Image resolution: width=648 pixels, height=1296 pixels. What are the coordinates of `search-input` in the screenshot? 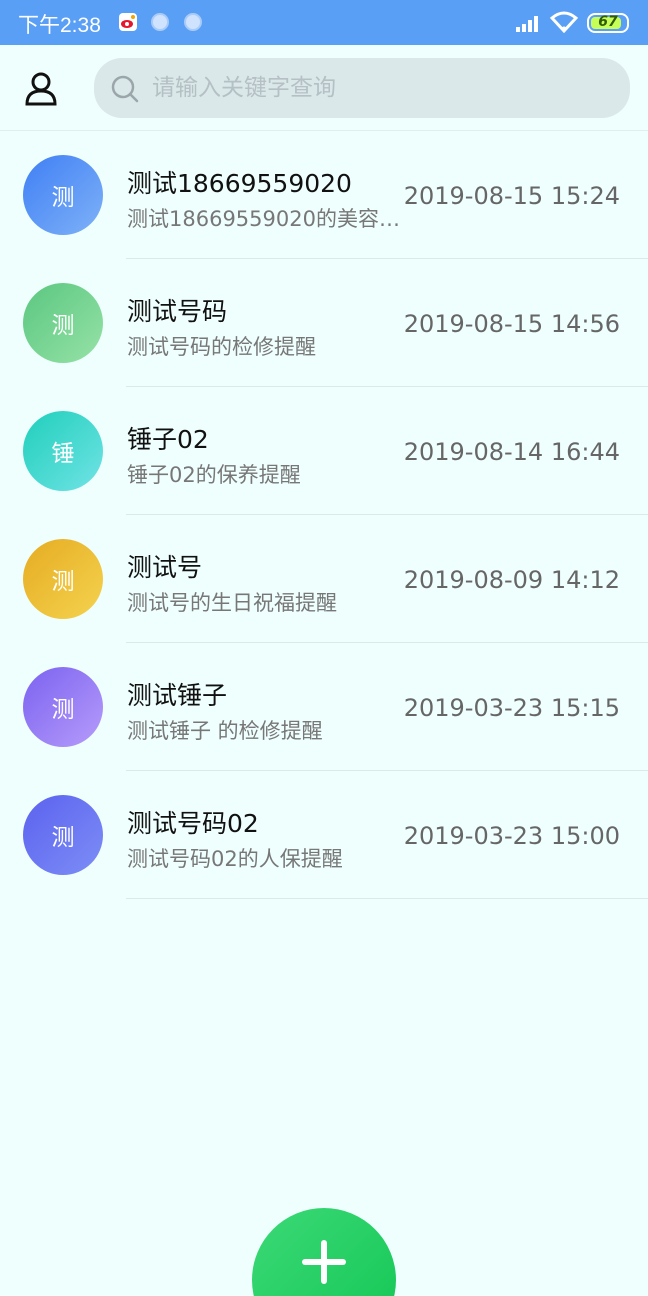 It's located at (382, 88).